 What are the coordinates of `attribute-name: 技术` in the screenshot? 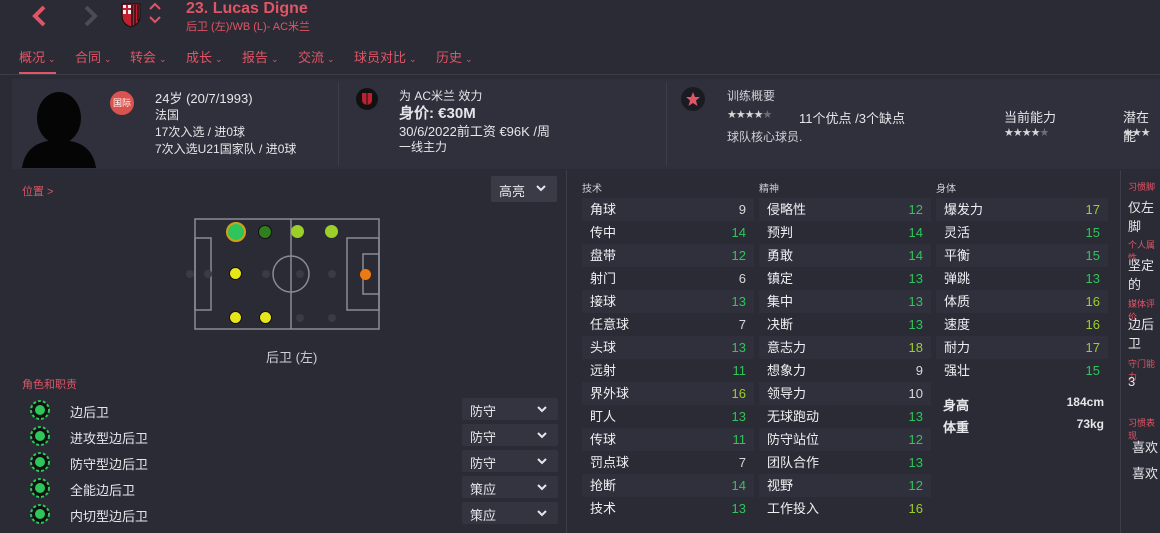 It's located at (603, 508).